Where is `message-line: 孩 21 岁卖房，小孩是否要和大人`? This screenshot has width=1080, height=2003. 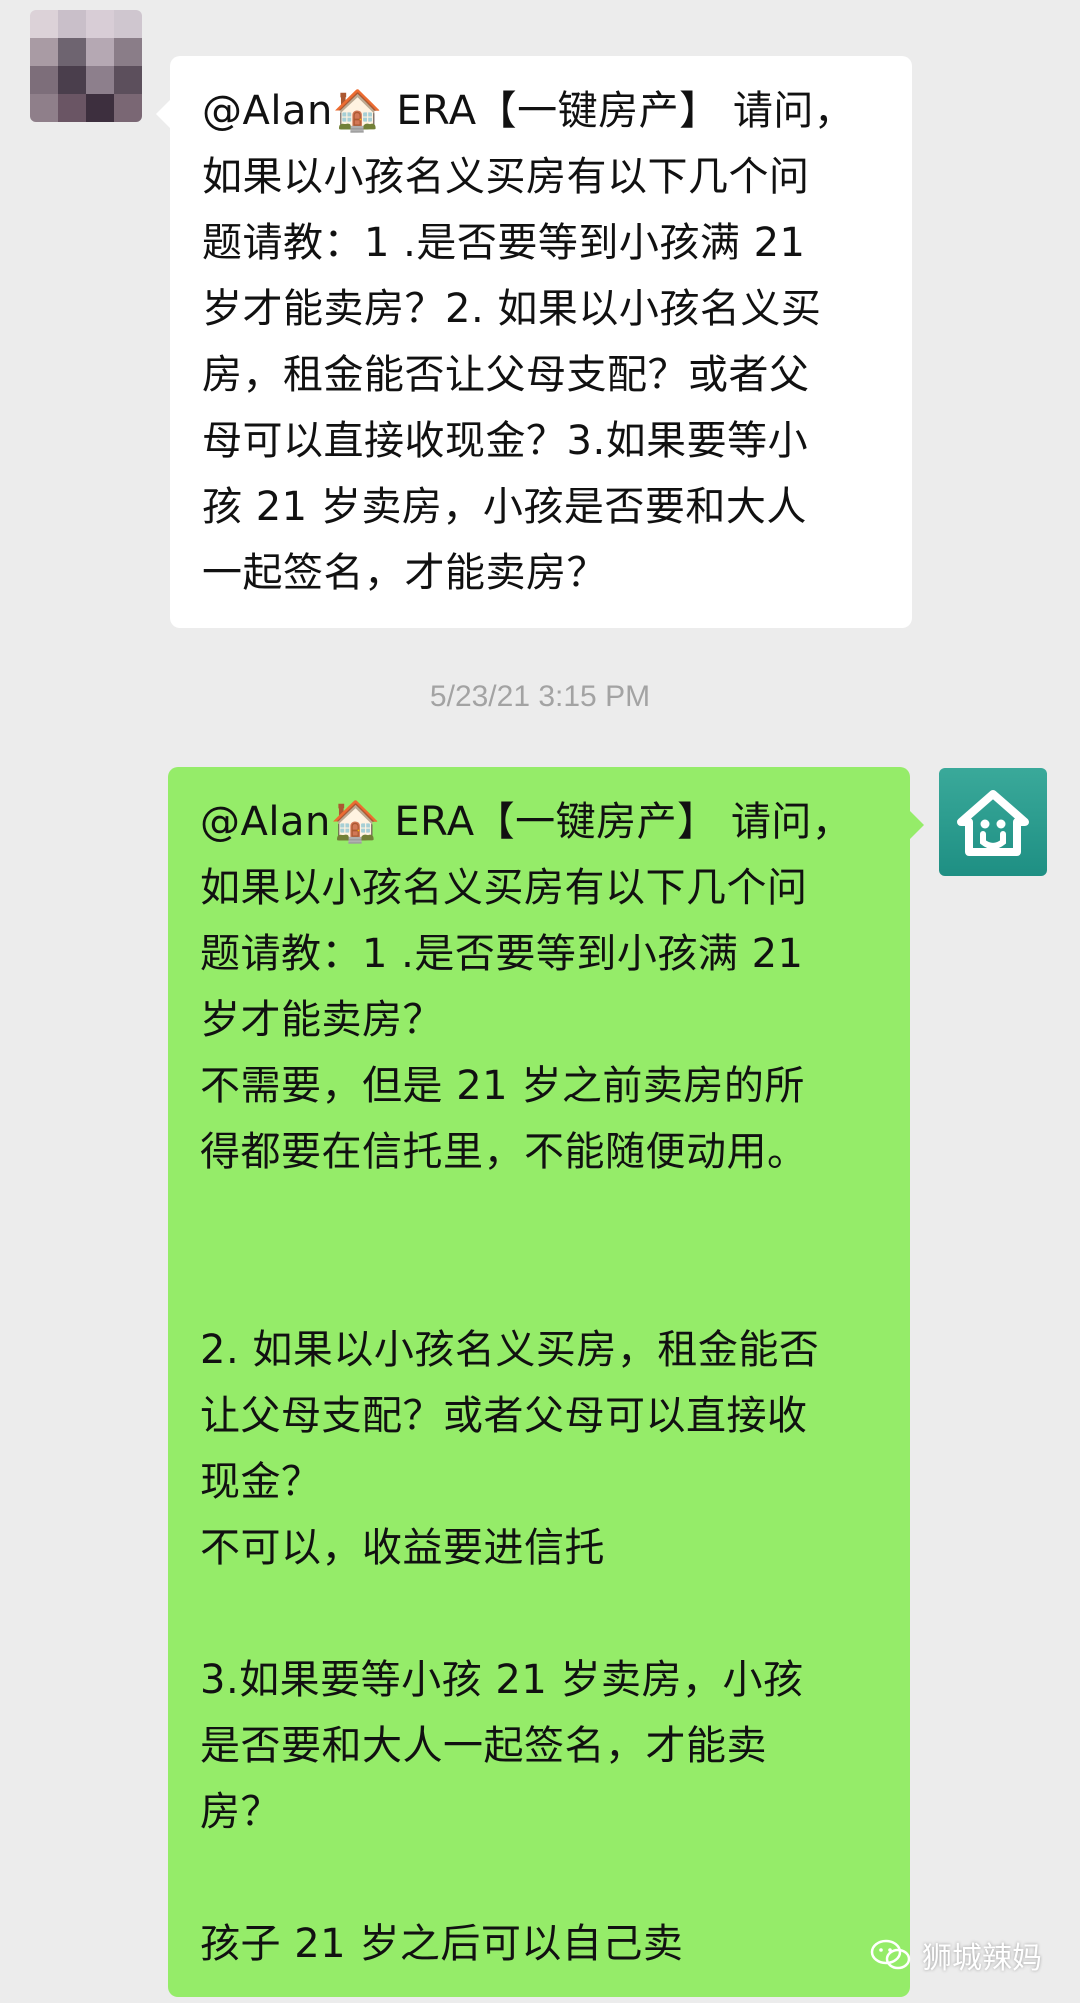
message-line: 孩 21 岁卖房，小孩是否要和大人 is located at coordinates (504, 507).